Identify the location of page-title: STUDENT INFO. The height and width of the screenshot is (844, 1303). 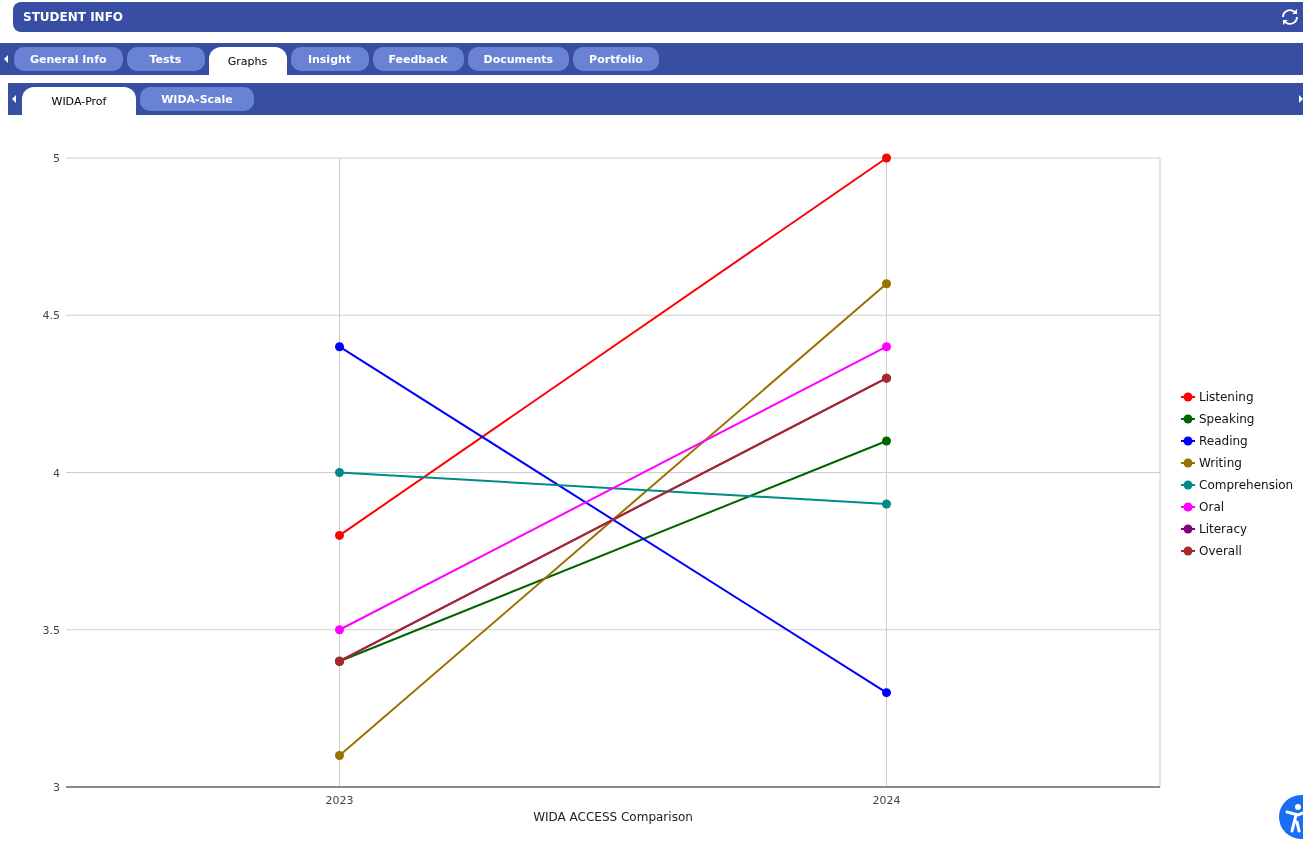
(73, 17).